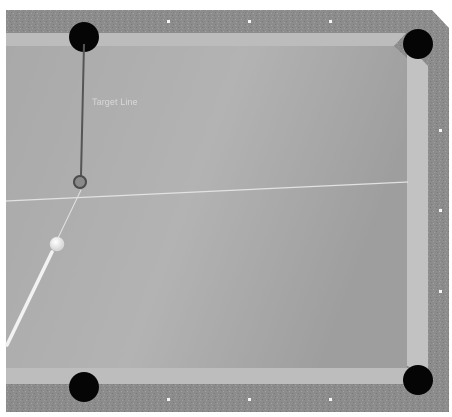  What do you see at coordinates (84, 387) in the screenshot?
I see `pocket-bottom-left` at bounding box center [84, 387].